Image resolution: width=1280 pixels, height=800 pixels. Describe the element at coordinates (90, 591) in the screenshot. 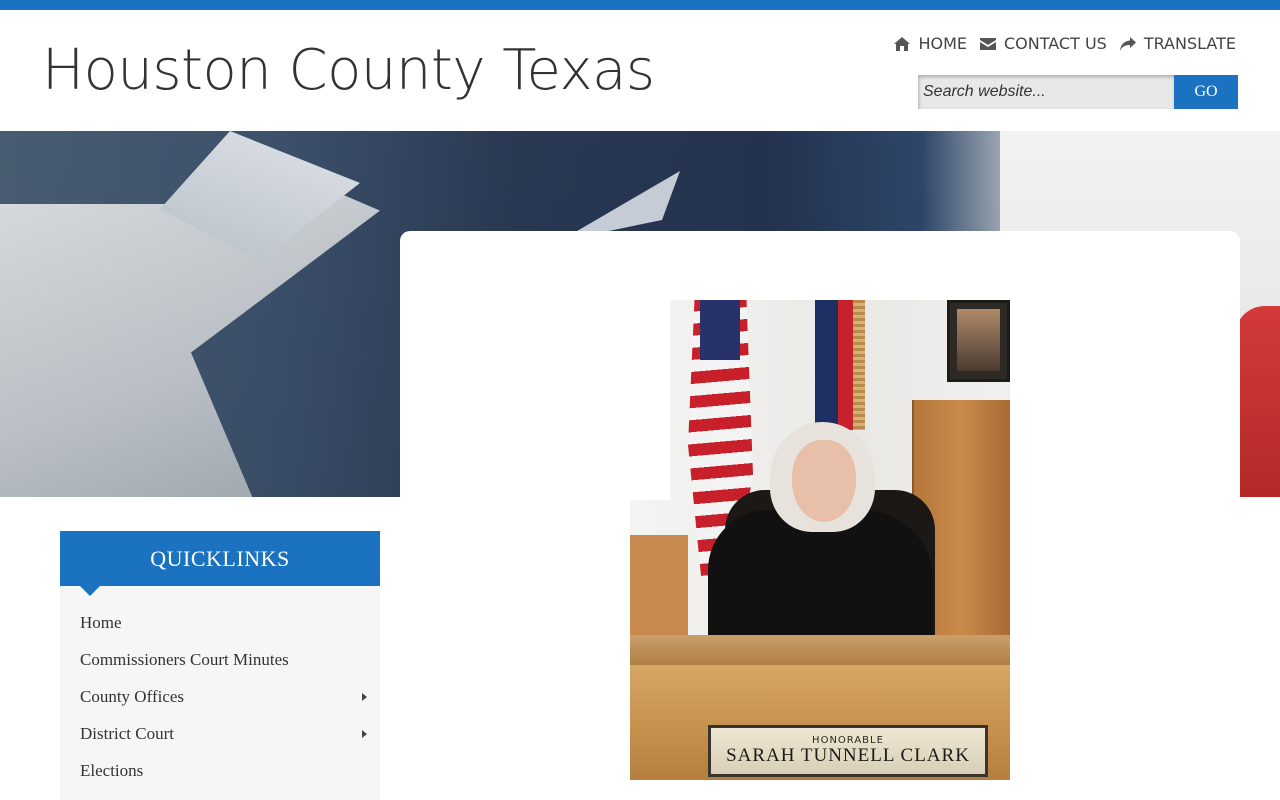

I see `quicklinks-header-notch` at that location.